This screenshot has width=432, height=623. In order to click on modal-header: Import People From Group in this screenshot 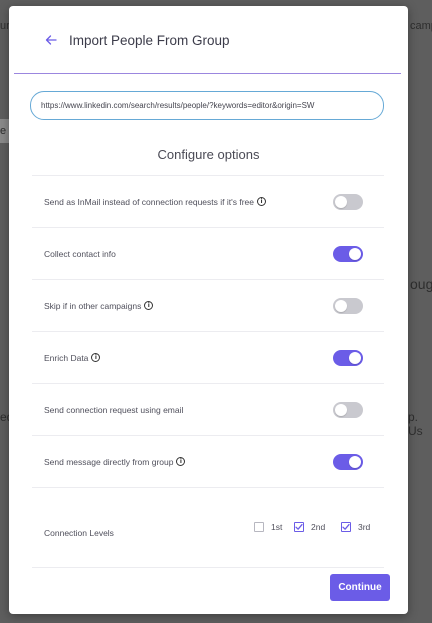, I will do `click(208, 40)`.